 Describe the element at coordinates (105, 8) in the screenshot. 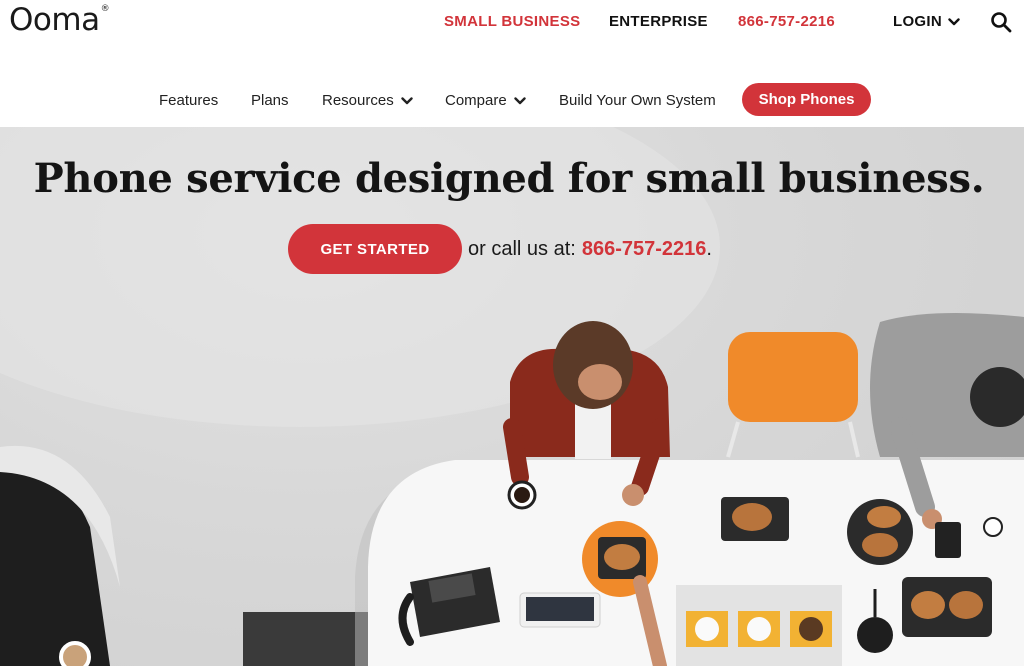

I see `logo-registered-mark: ®` at that location.